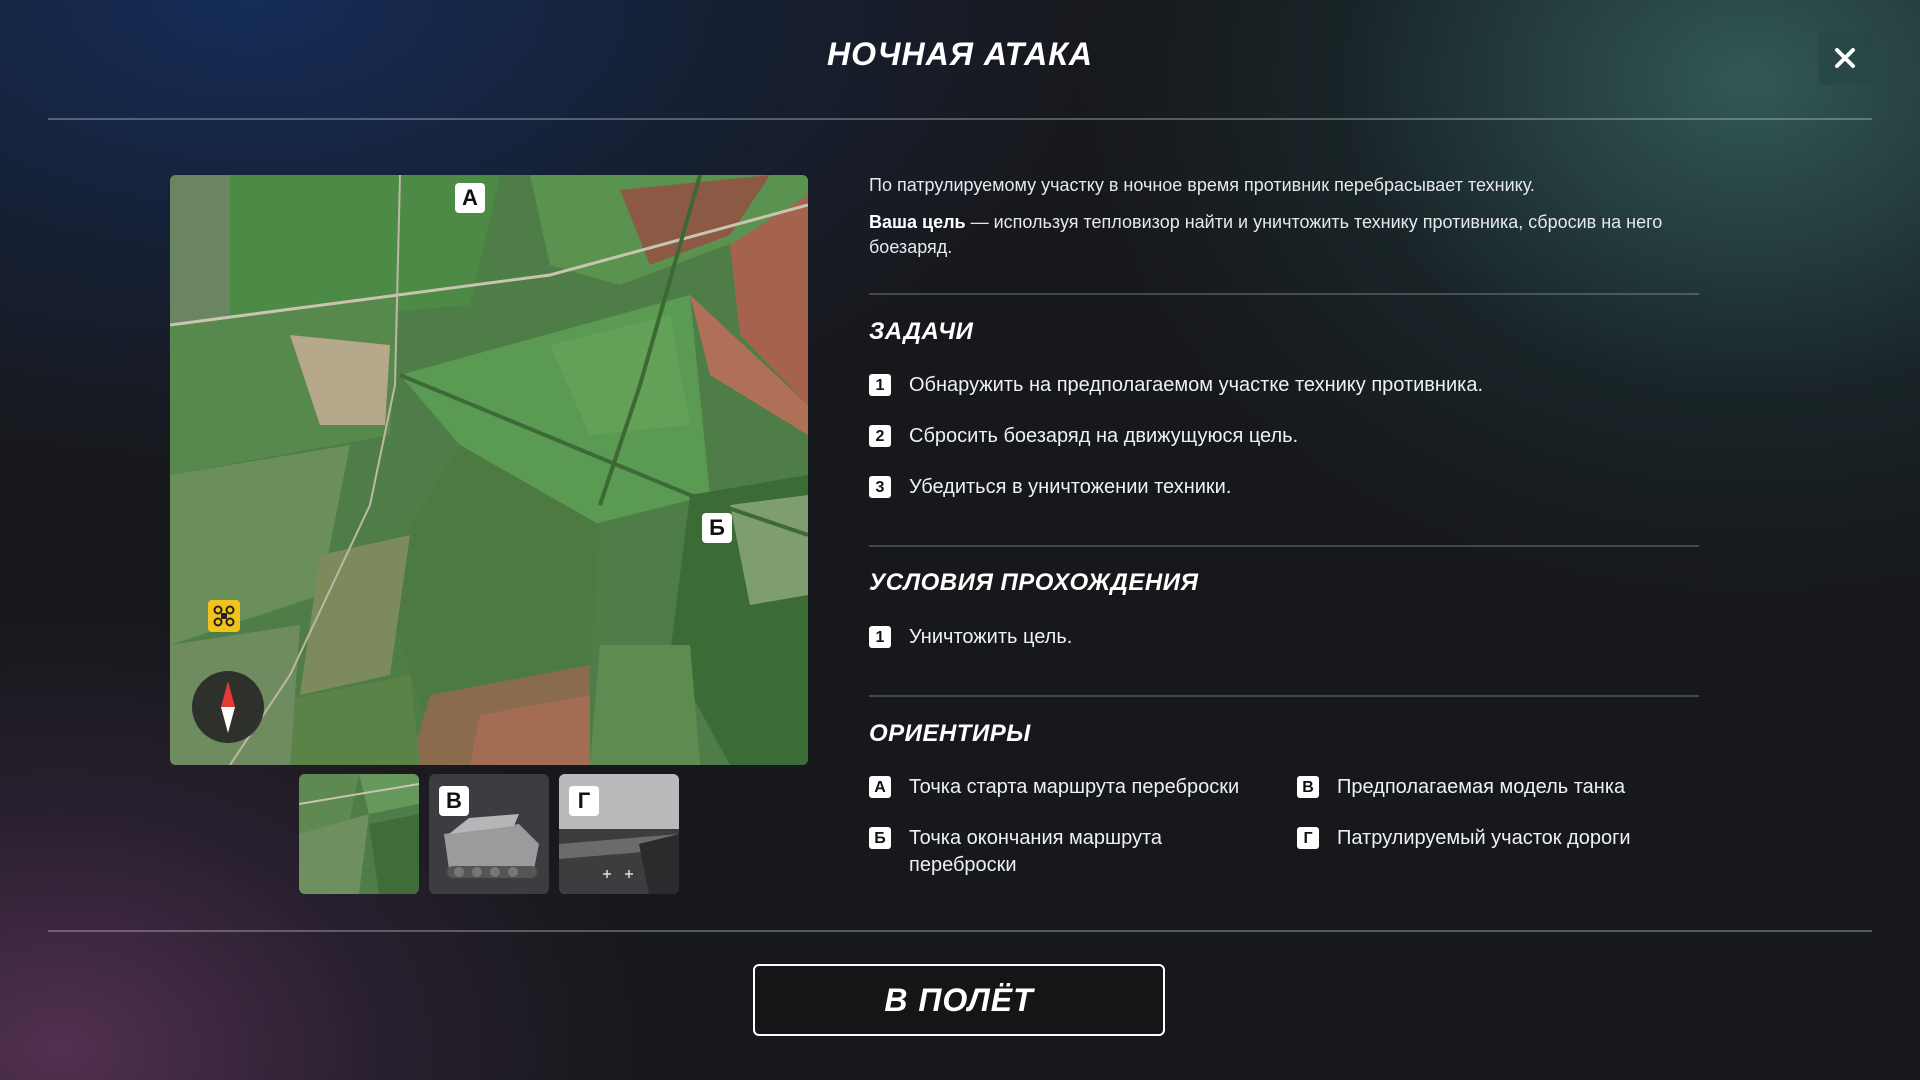 The height and width of the screenshot is (1080, 1920). What do you see at coordinates (454, 801) in the screenshot?
I see `thumbnail-marker-v: В` at bounding box center [454, 801].